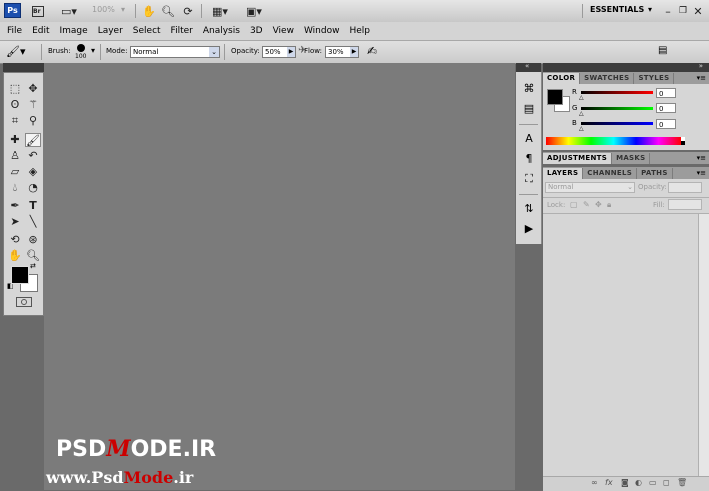 Image resolution: width=709 pixels, height=491 pixels. I want to click on menu-file: File, so click(14, 31).